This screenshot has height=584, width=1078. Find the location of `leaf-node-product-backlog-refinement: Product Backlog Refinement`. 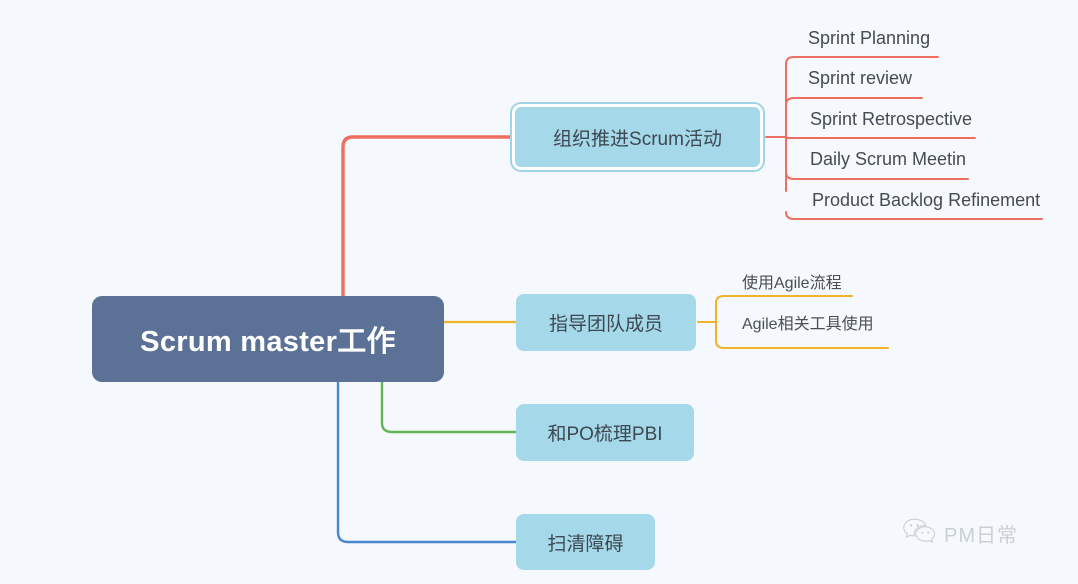

leaf-node-product-backlog-refinement: Product Backlog Refinement is located at coordinates (926, 200).